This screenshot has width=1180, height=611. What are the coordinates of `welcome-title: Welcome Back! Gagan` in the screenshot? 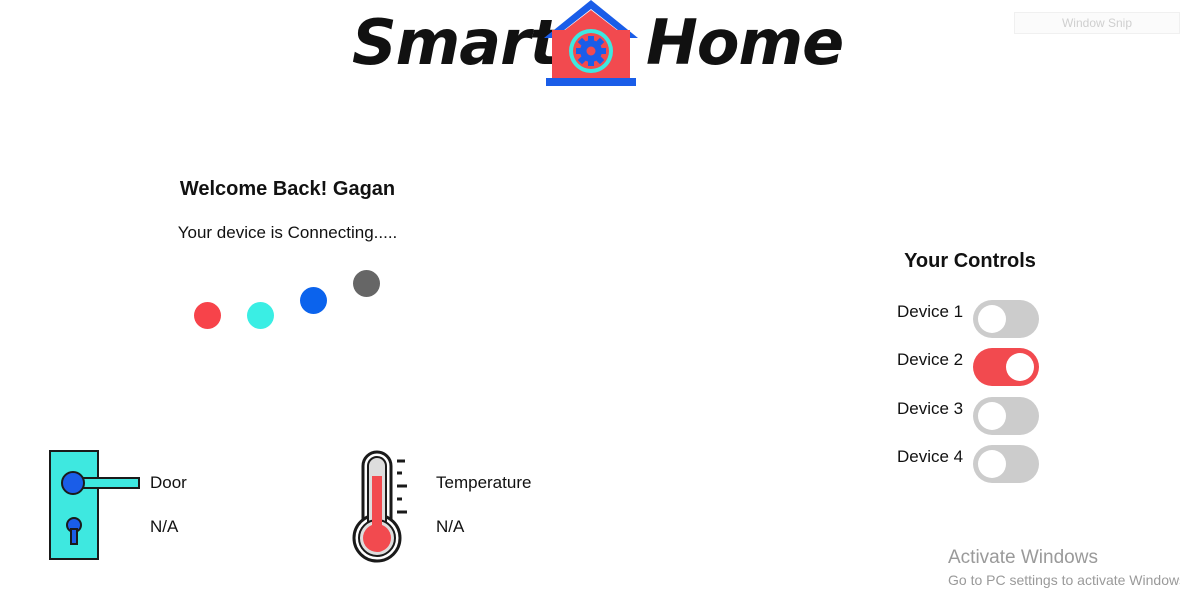 It's located at (287, 189).